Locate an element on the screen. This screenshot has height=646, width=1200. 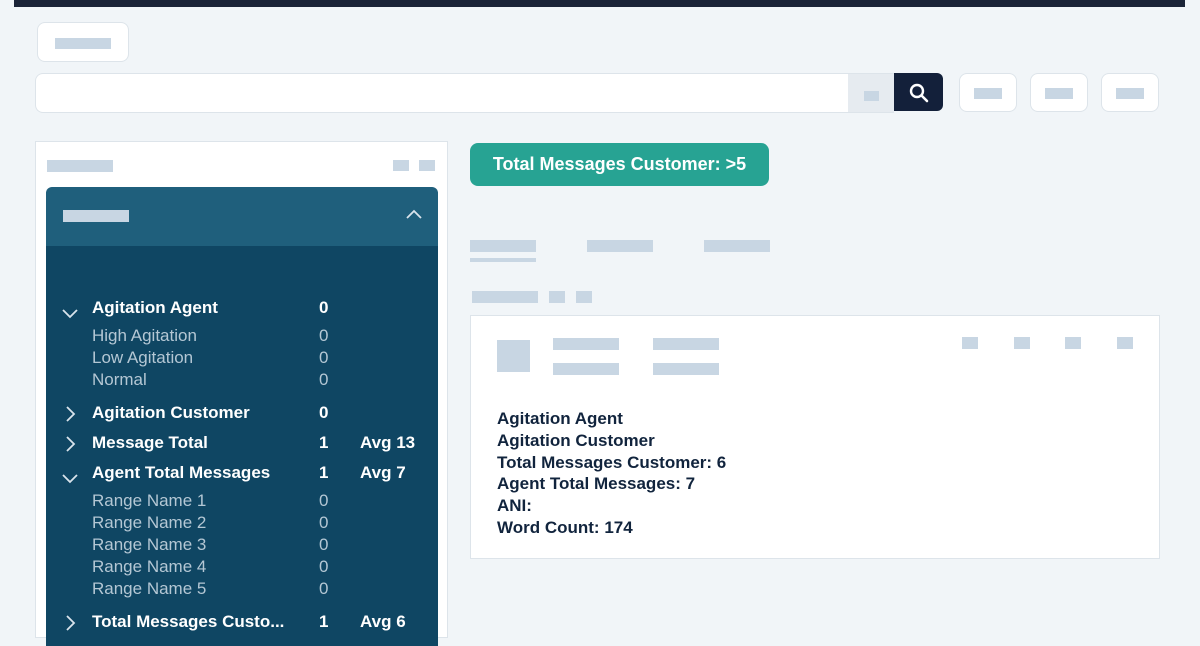
active-tab-underline is located at coordinates (503, 260).